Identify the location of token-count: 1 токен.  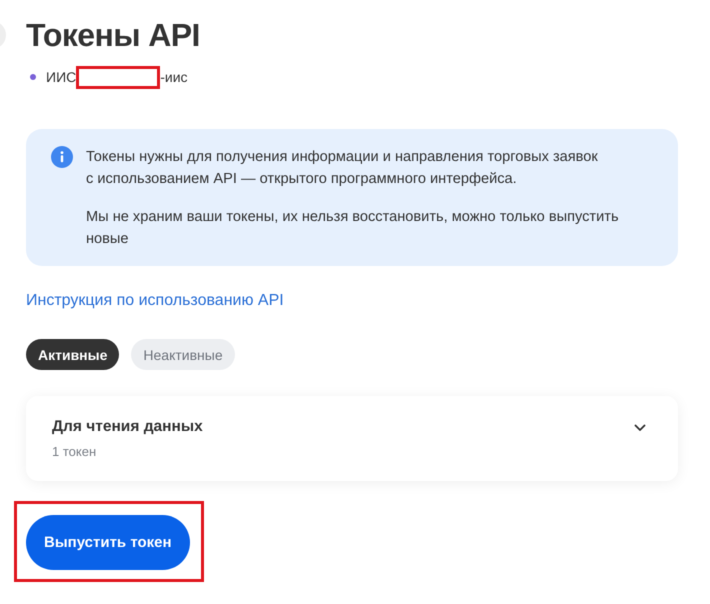
(75, 452).